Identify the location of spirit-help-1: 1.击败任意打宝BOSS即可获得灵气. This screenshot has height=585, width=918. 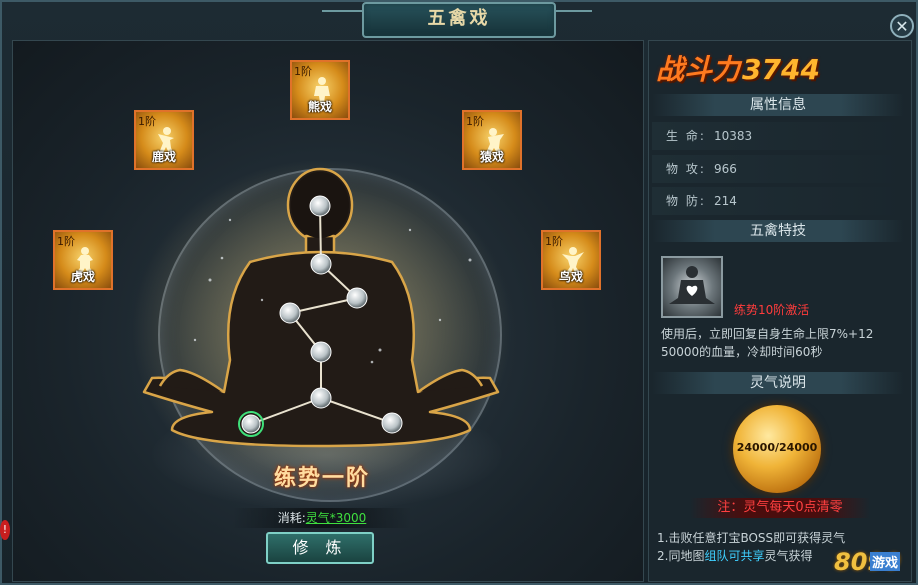
(751, 538).